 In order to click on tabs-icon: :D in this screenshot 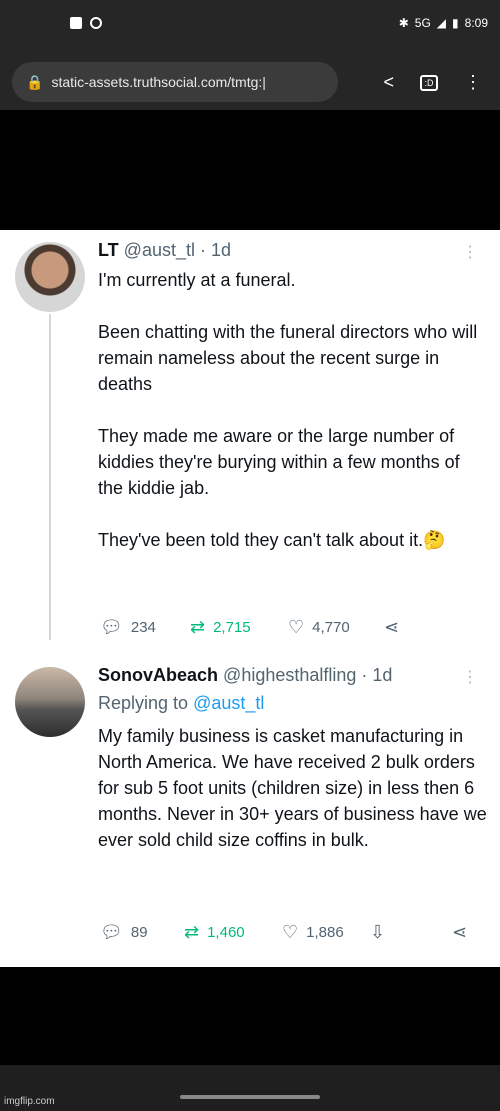, I will do `click(429, 82)`.